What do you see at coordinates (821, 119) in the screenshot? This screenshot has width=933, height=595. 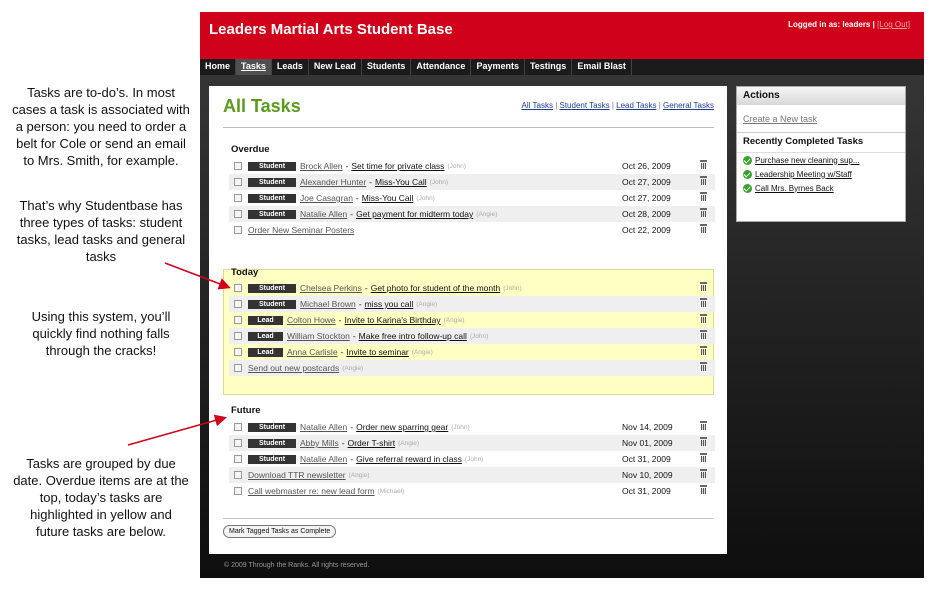 I see `create-task-link: Create a New task` at bounding box center [821, 119].